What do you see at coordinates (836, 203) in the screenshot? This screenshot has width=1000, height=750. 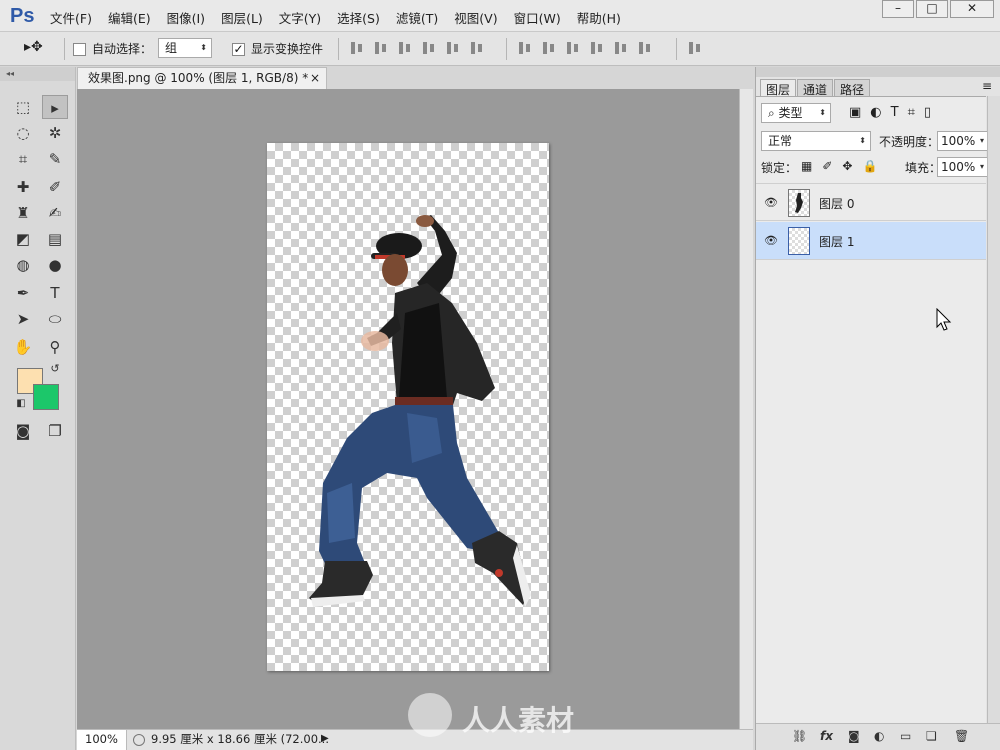 I see `layer-name: 图层 0` at bounding box center [836, 203].